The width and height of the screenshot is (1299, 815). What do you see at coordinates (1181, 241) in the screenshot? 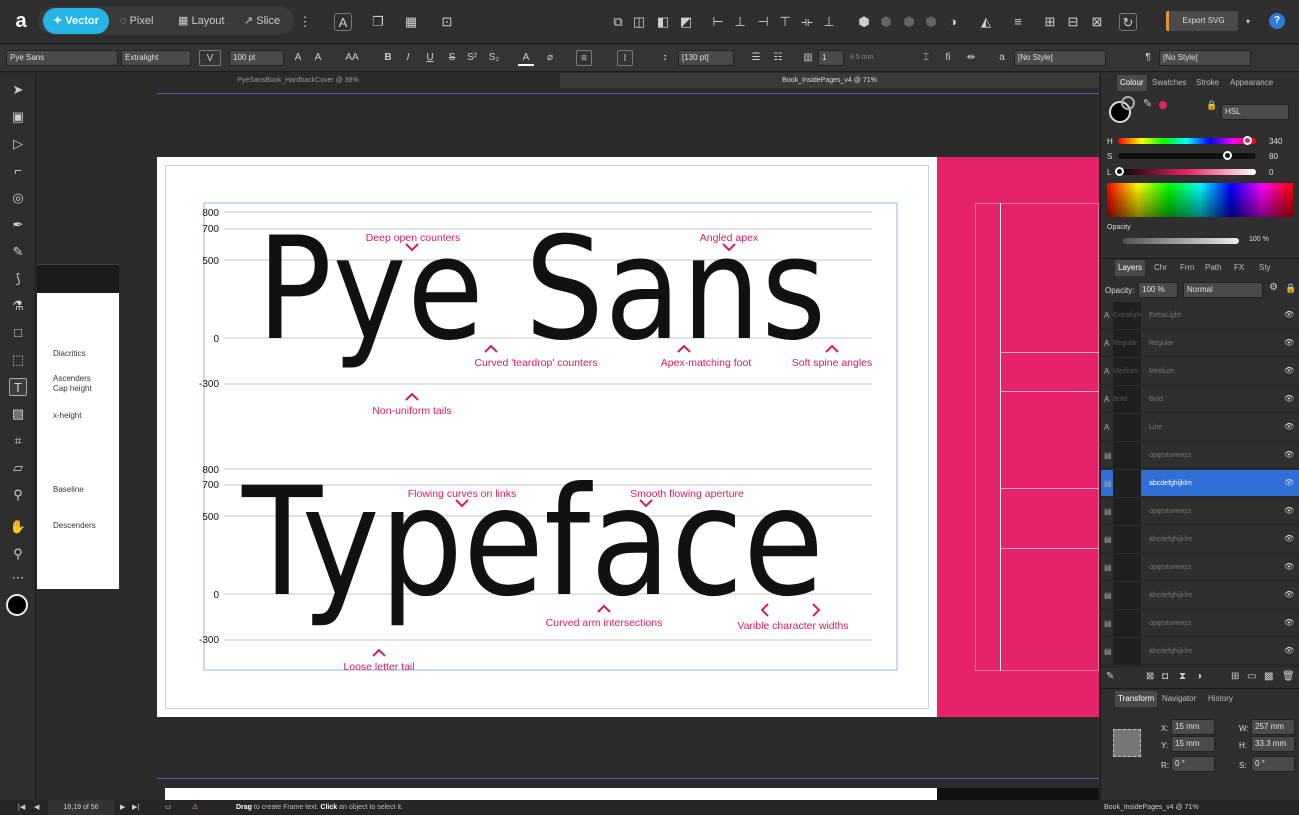
I see `opacity-slider` at bounding box center [1181, 241].